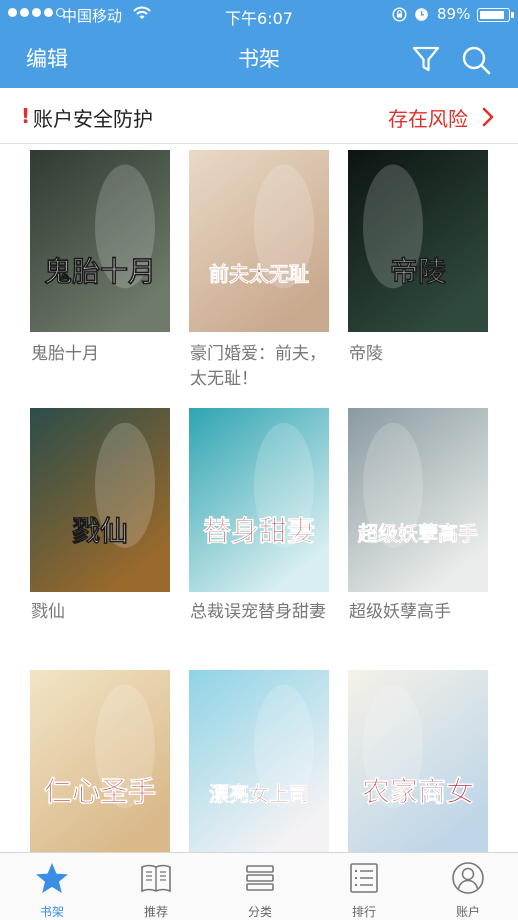  I want to click on list-icon, so click(364, 878).